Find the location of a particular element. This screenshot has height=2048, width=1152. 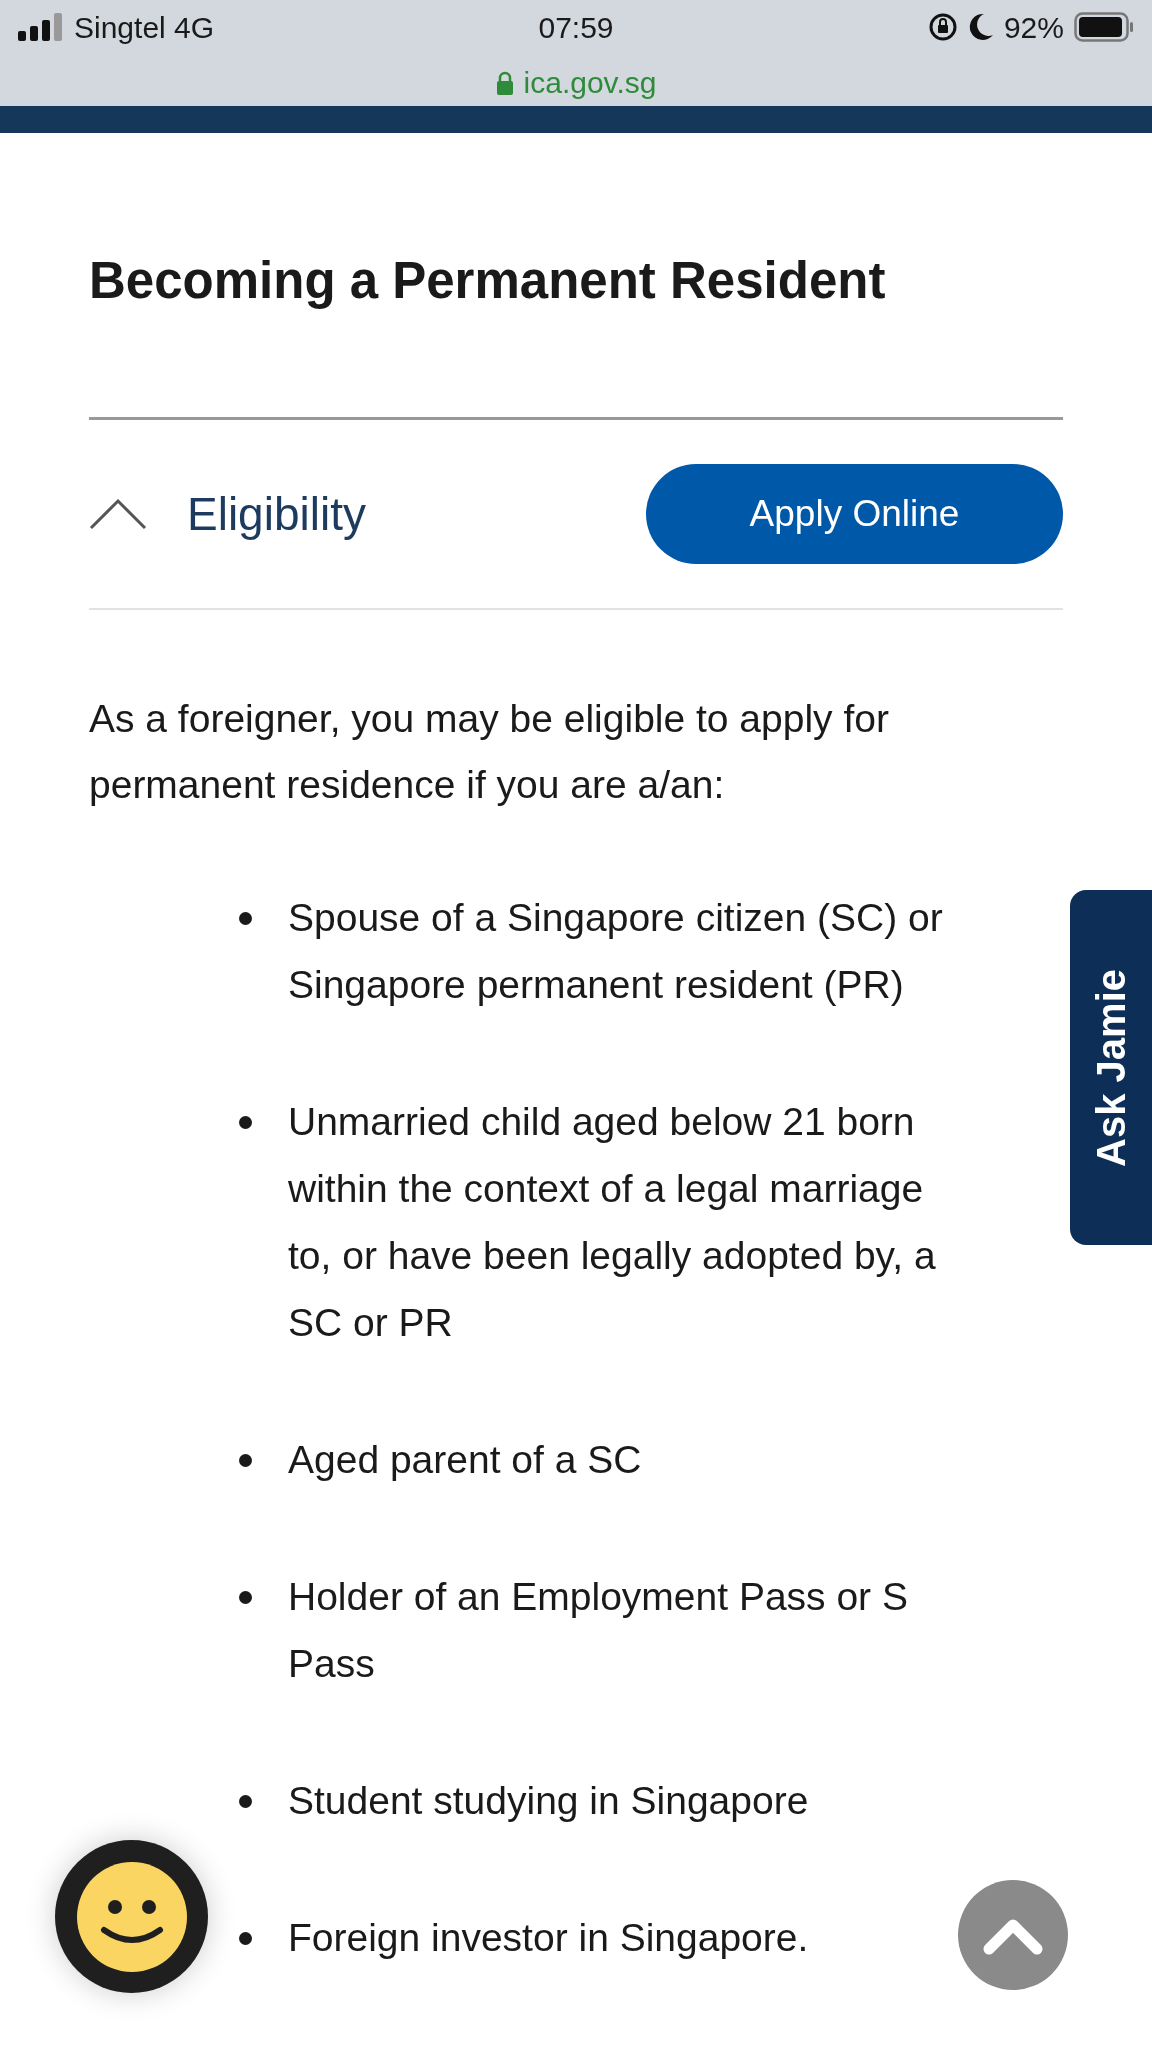

apply-online-button: Apply Online is located at coordinates (854, 514).